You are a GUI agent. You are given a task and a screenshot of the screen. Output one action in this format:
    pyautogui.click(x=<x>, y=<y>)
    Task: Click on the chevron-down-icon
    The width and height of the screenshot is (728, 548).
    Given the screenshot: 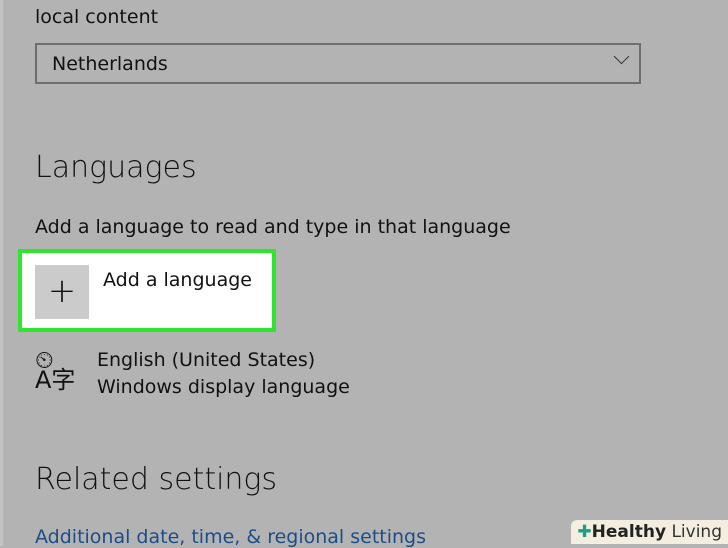 What is the action you would take?
    pyautogui.click(x=621, y=56)
    